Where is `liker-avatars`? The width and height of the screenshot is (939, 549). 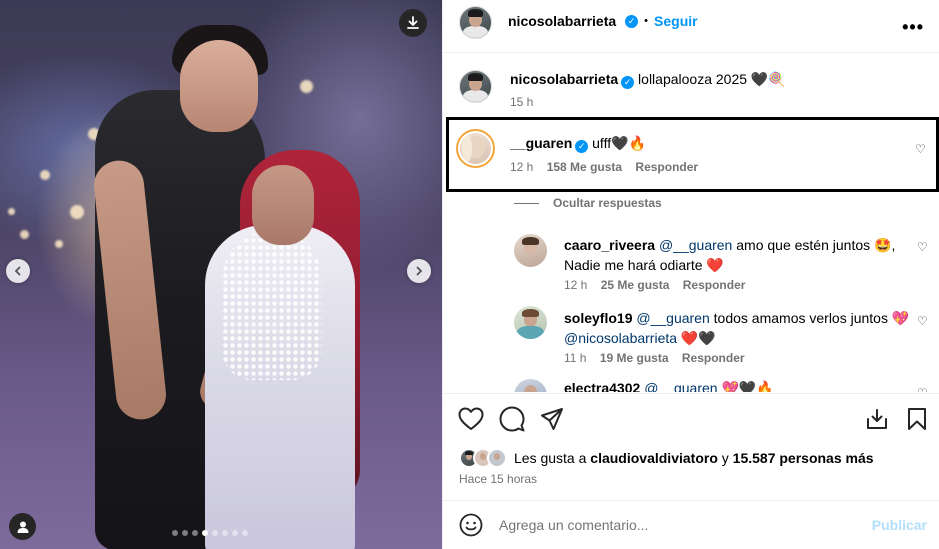 liker-avatars is located at coordinates (484, 458).